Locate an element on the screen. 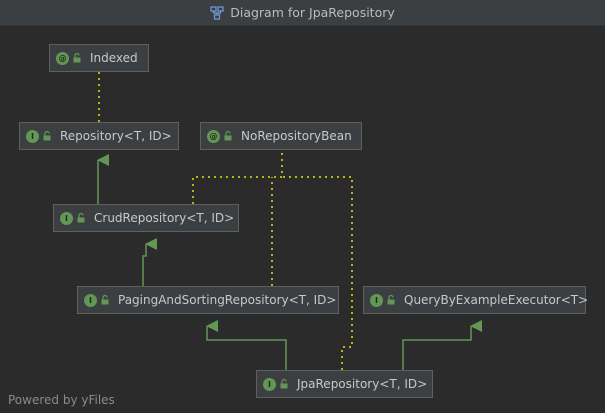  node-label: JpaRepository<T, ID> is located at coordinates (362, 384).